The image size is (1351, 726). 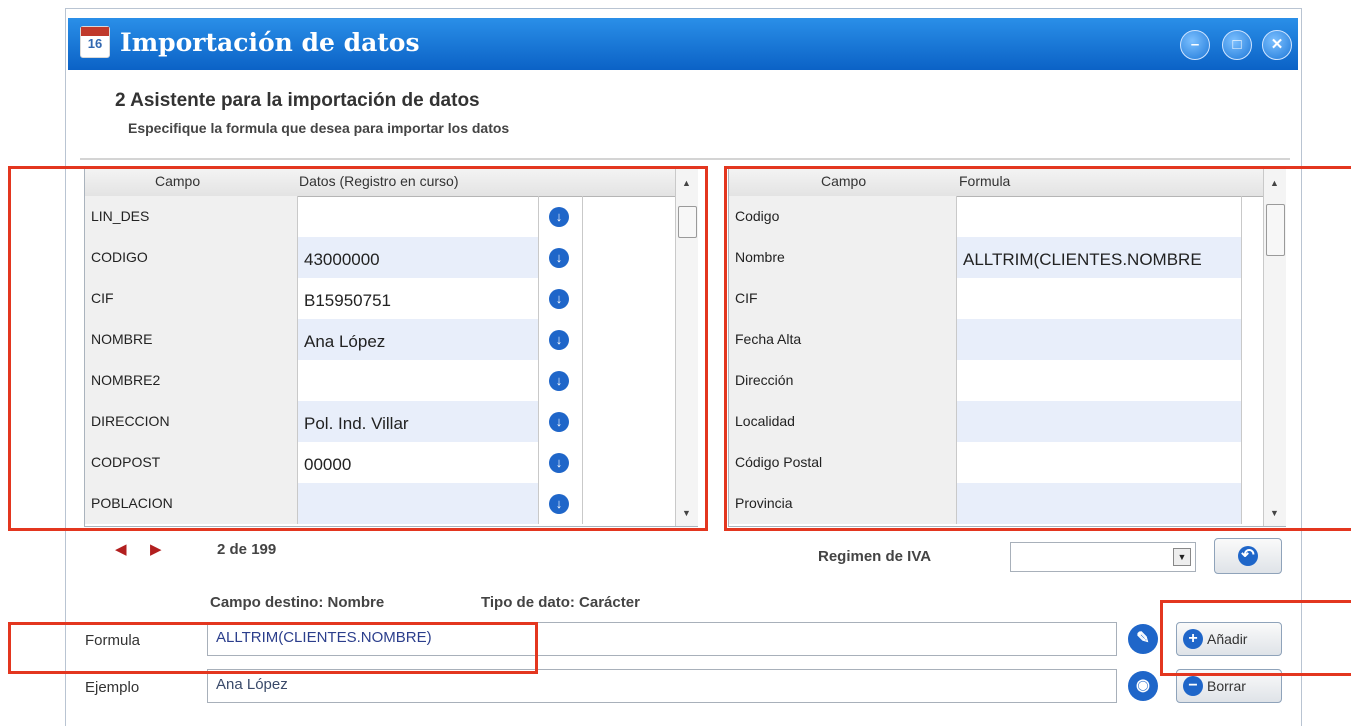 What do you see at coordinates (685, 159) in the screenshot?
I see `divider` at bounding box center [685, 159].